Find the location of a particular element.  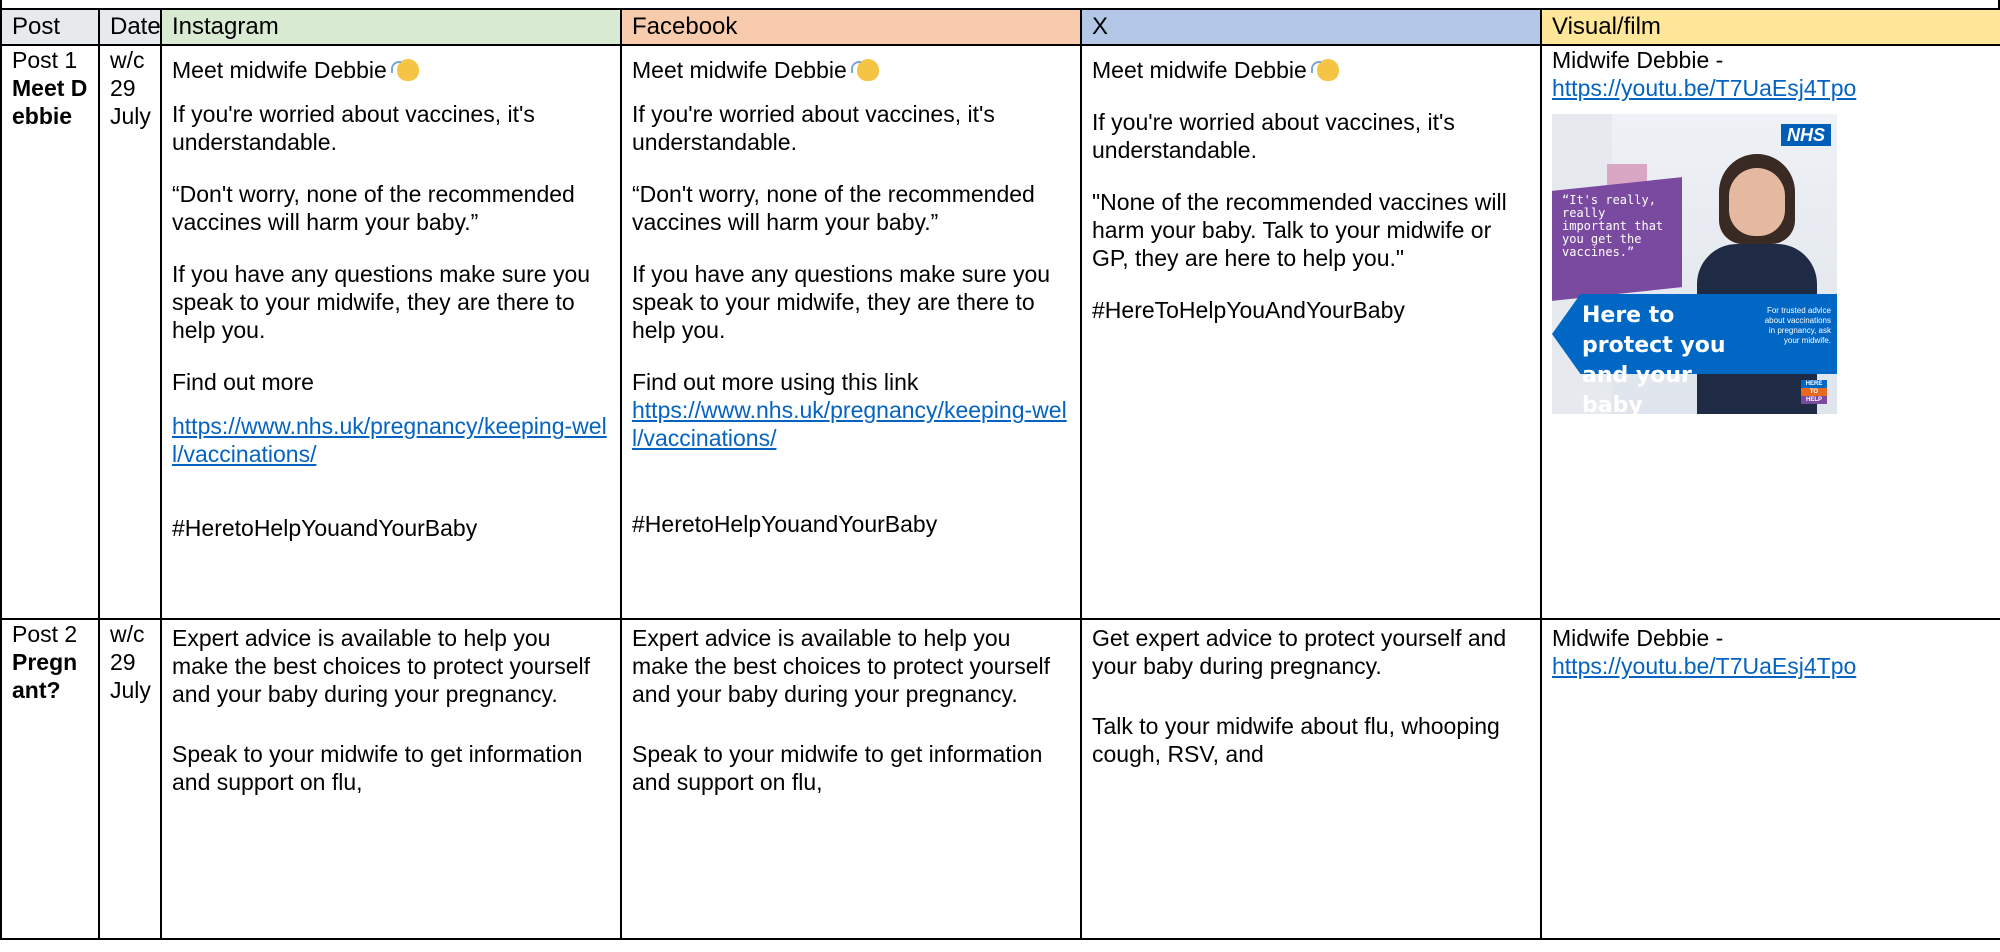

nhs-logo: NHS is located at coordinates (1806, 135).